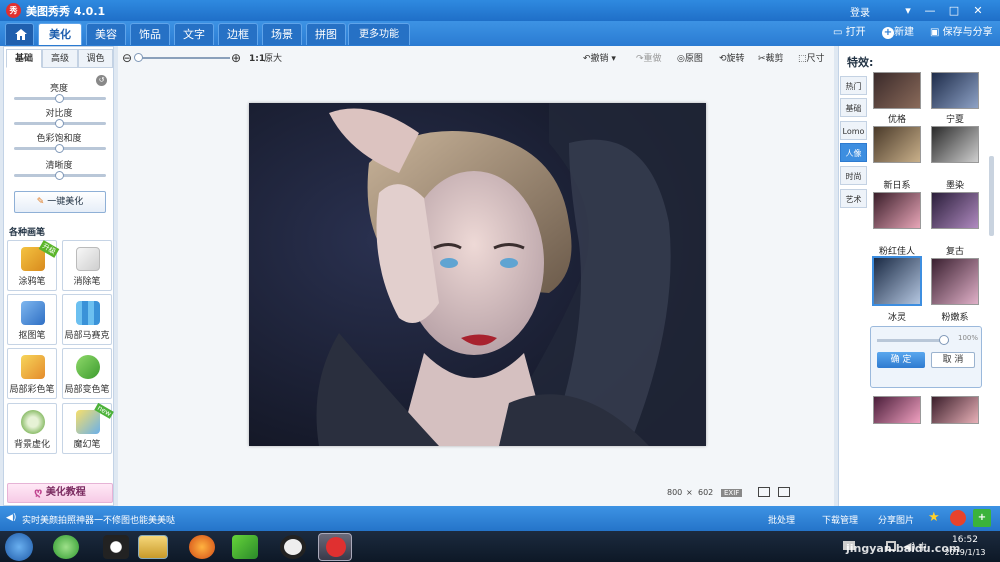  I want to click on contrast-slider, so click(60, 123).